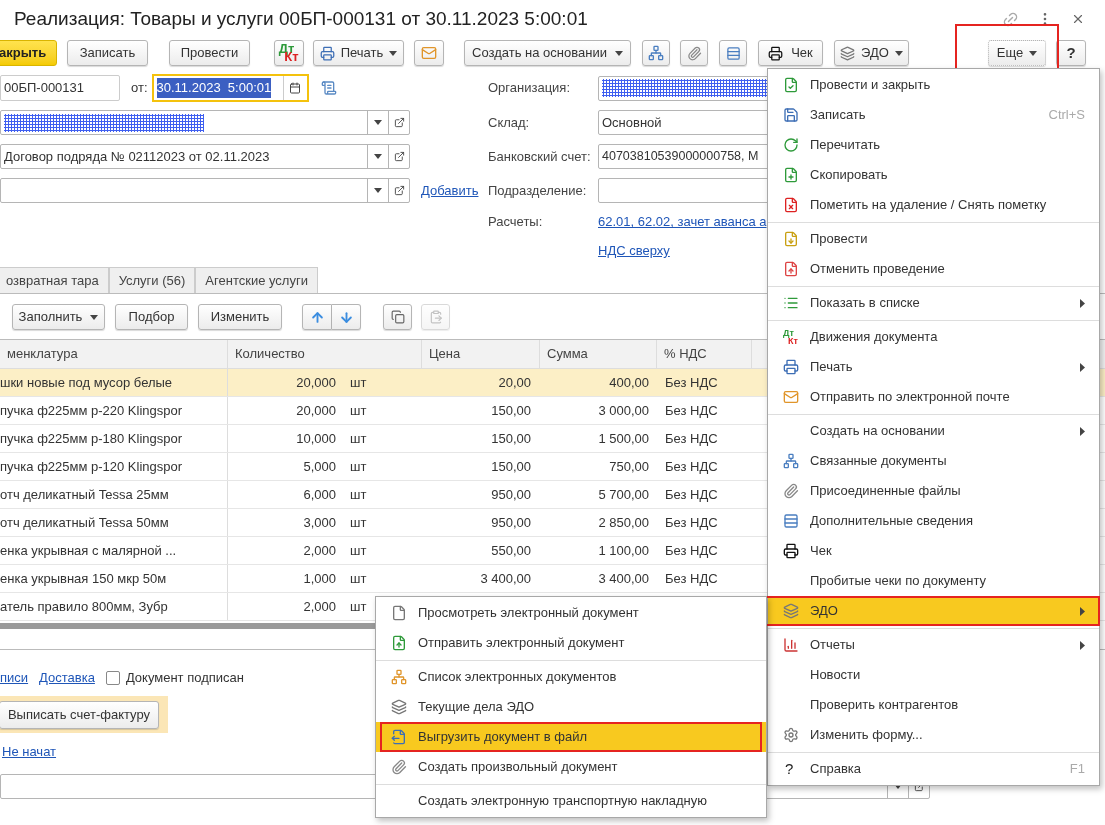  Describe the element at coordinates (1066, 115) in the screenshot. I see `shortcut-label: Ctrl+S` at that location.